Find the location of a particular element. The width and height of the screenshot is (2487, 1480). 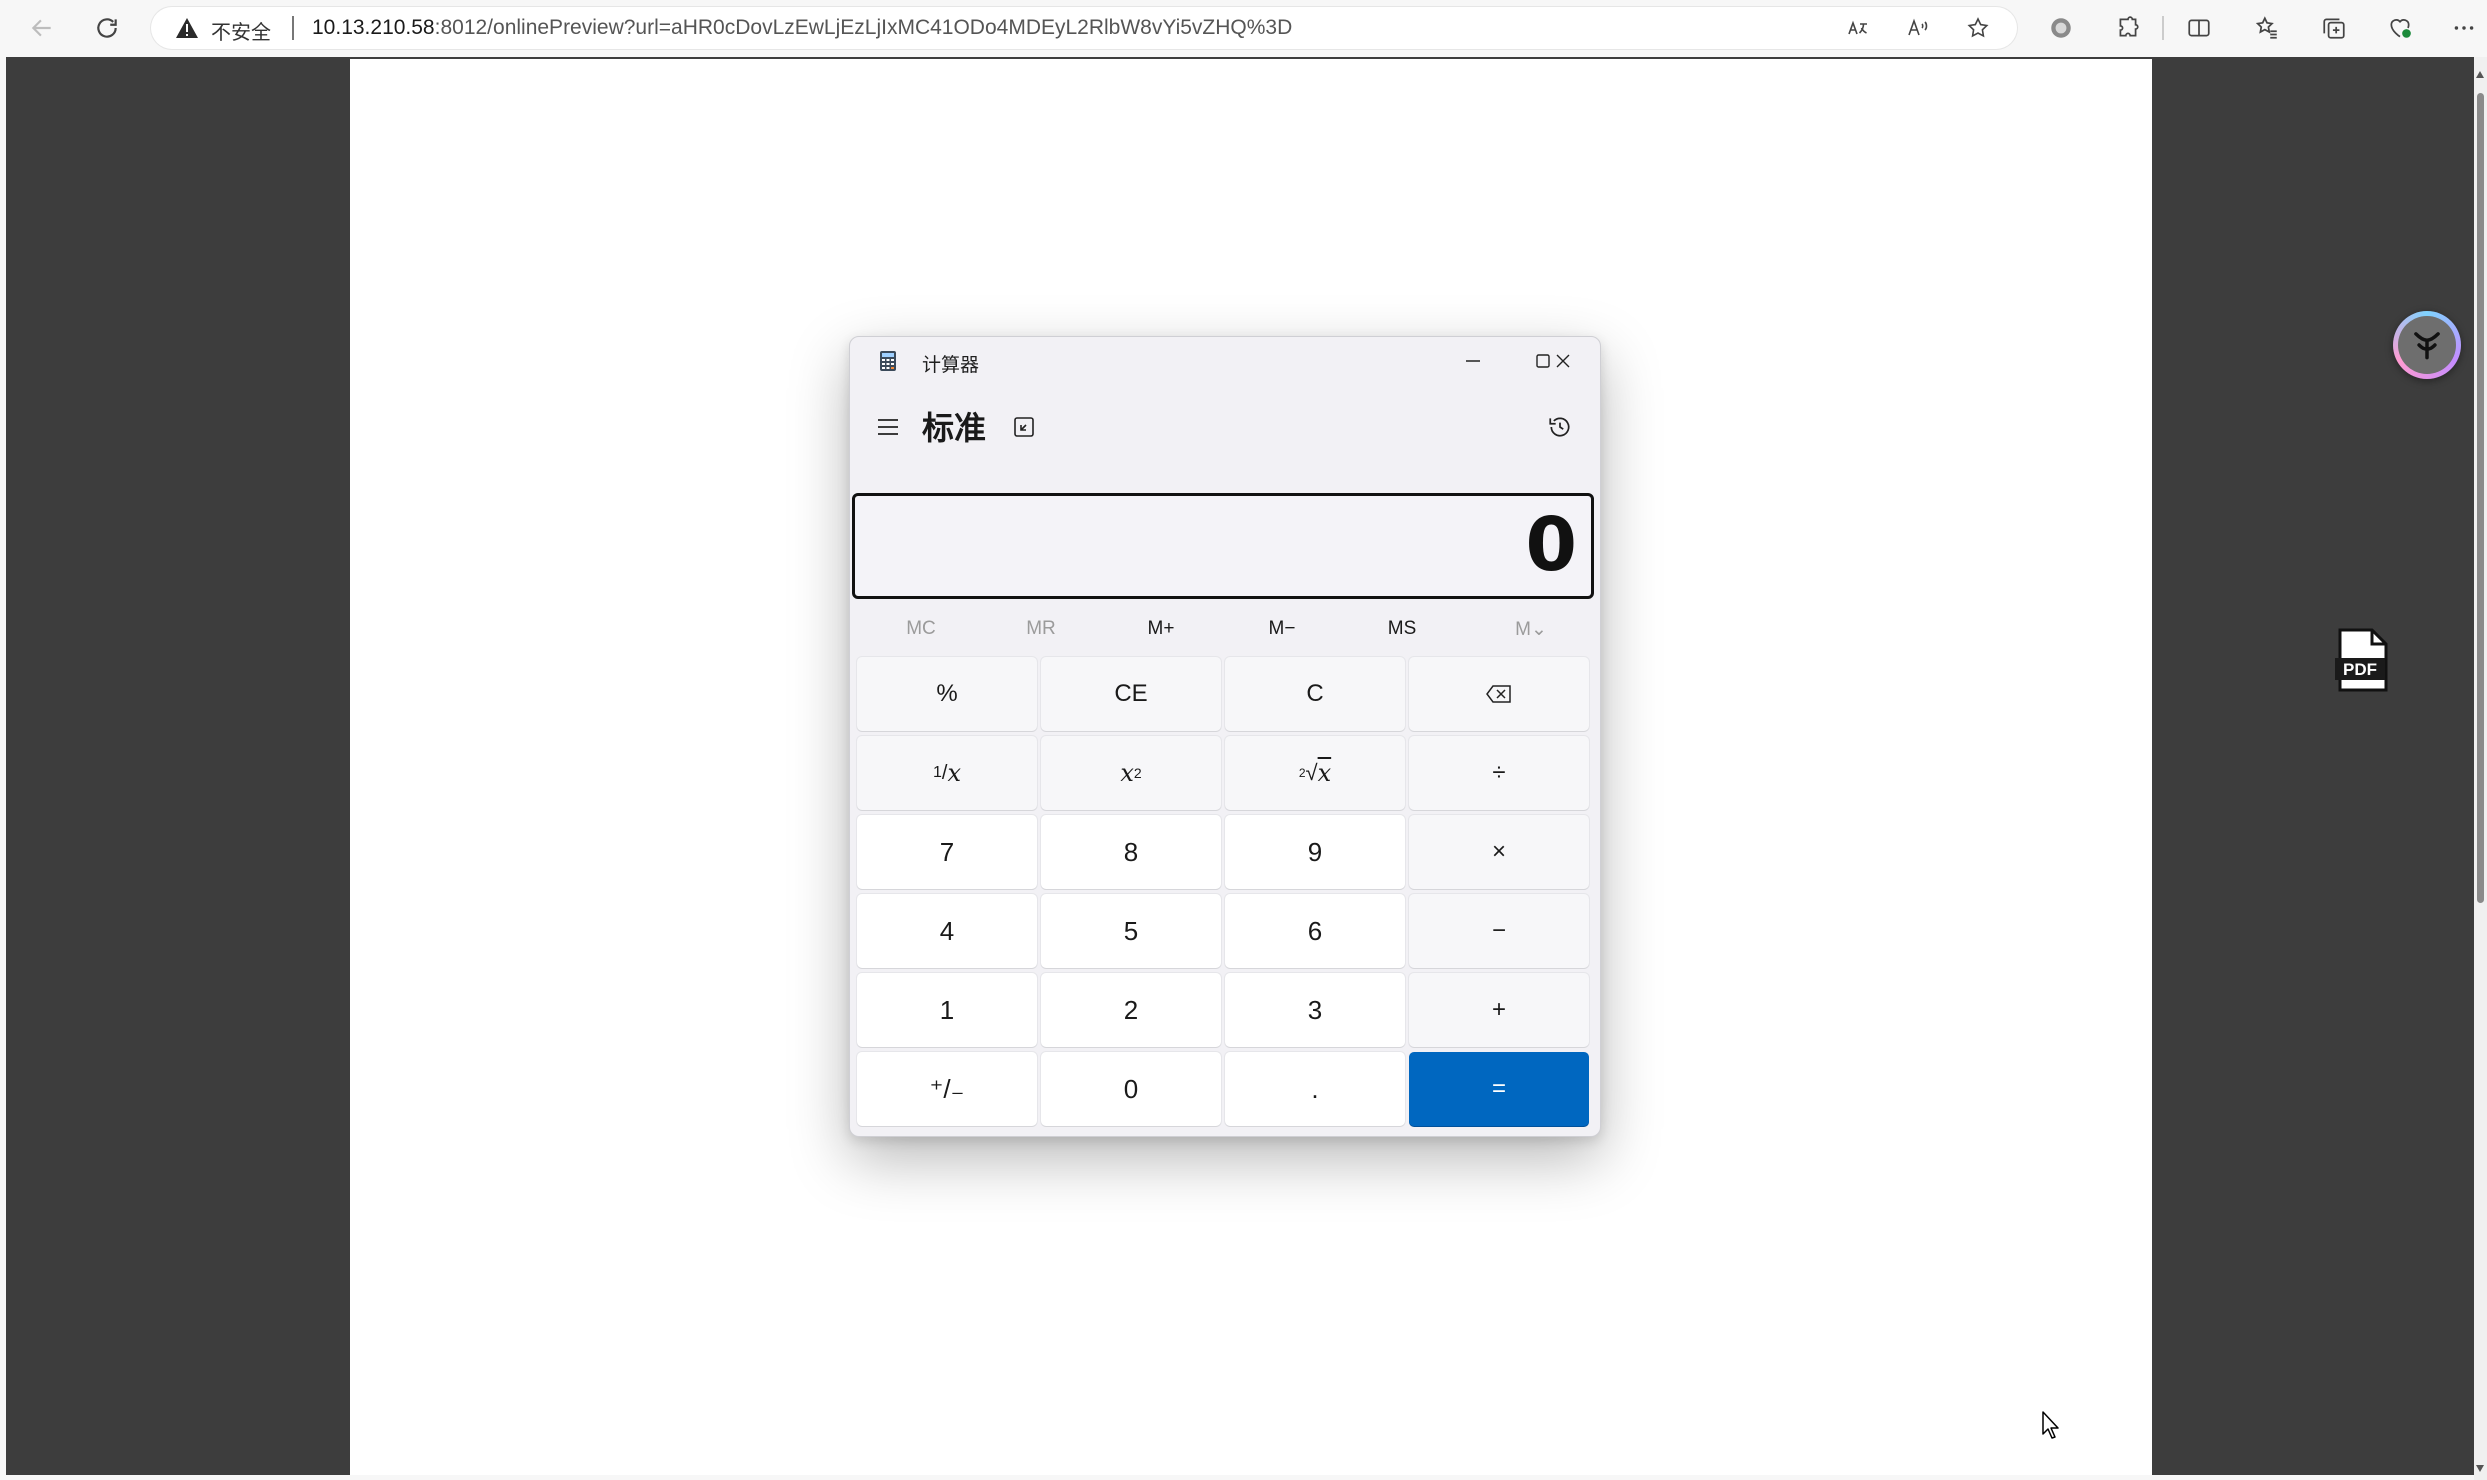

divide-button: ÷ is located at coordinates (1499, 773).